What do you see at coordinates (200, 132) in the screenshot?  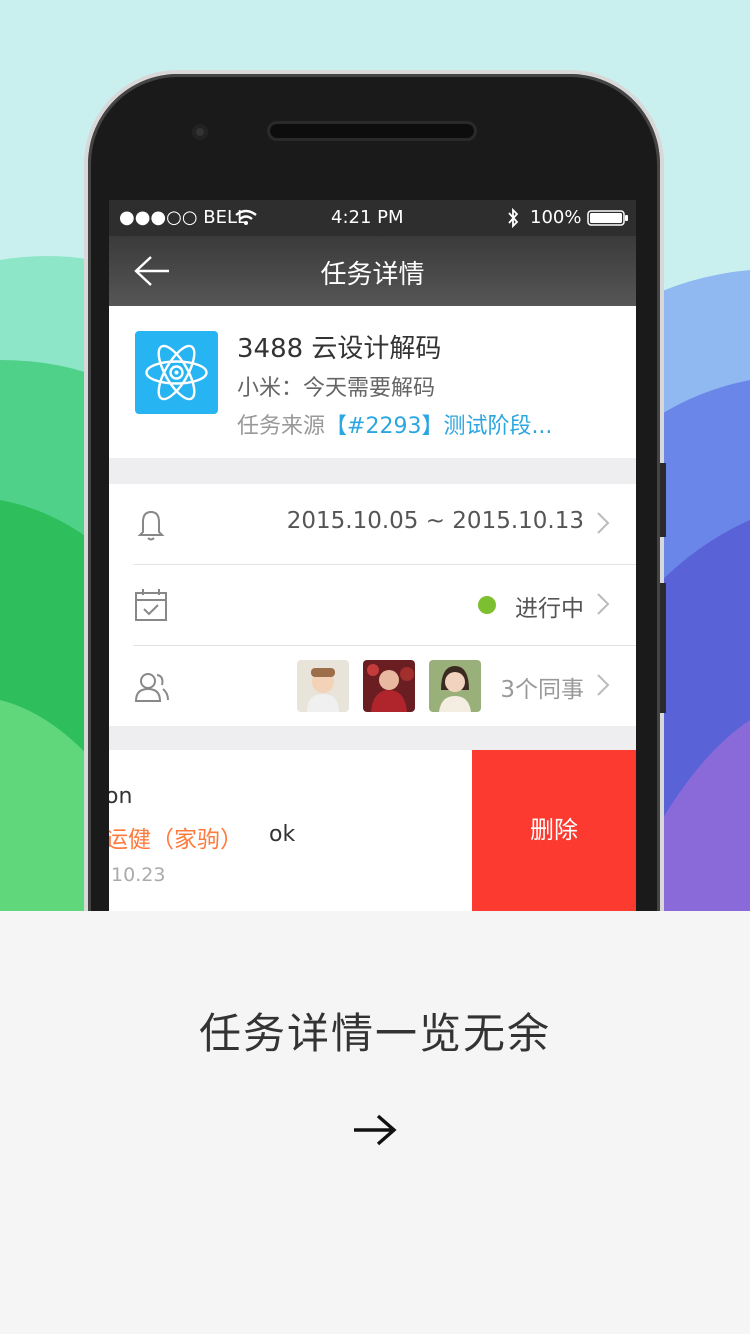 I see `front-camera` at bounding box center [200, 132].